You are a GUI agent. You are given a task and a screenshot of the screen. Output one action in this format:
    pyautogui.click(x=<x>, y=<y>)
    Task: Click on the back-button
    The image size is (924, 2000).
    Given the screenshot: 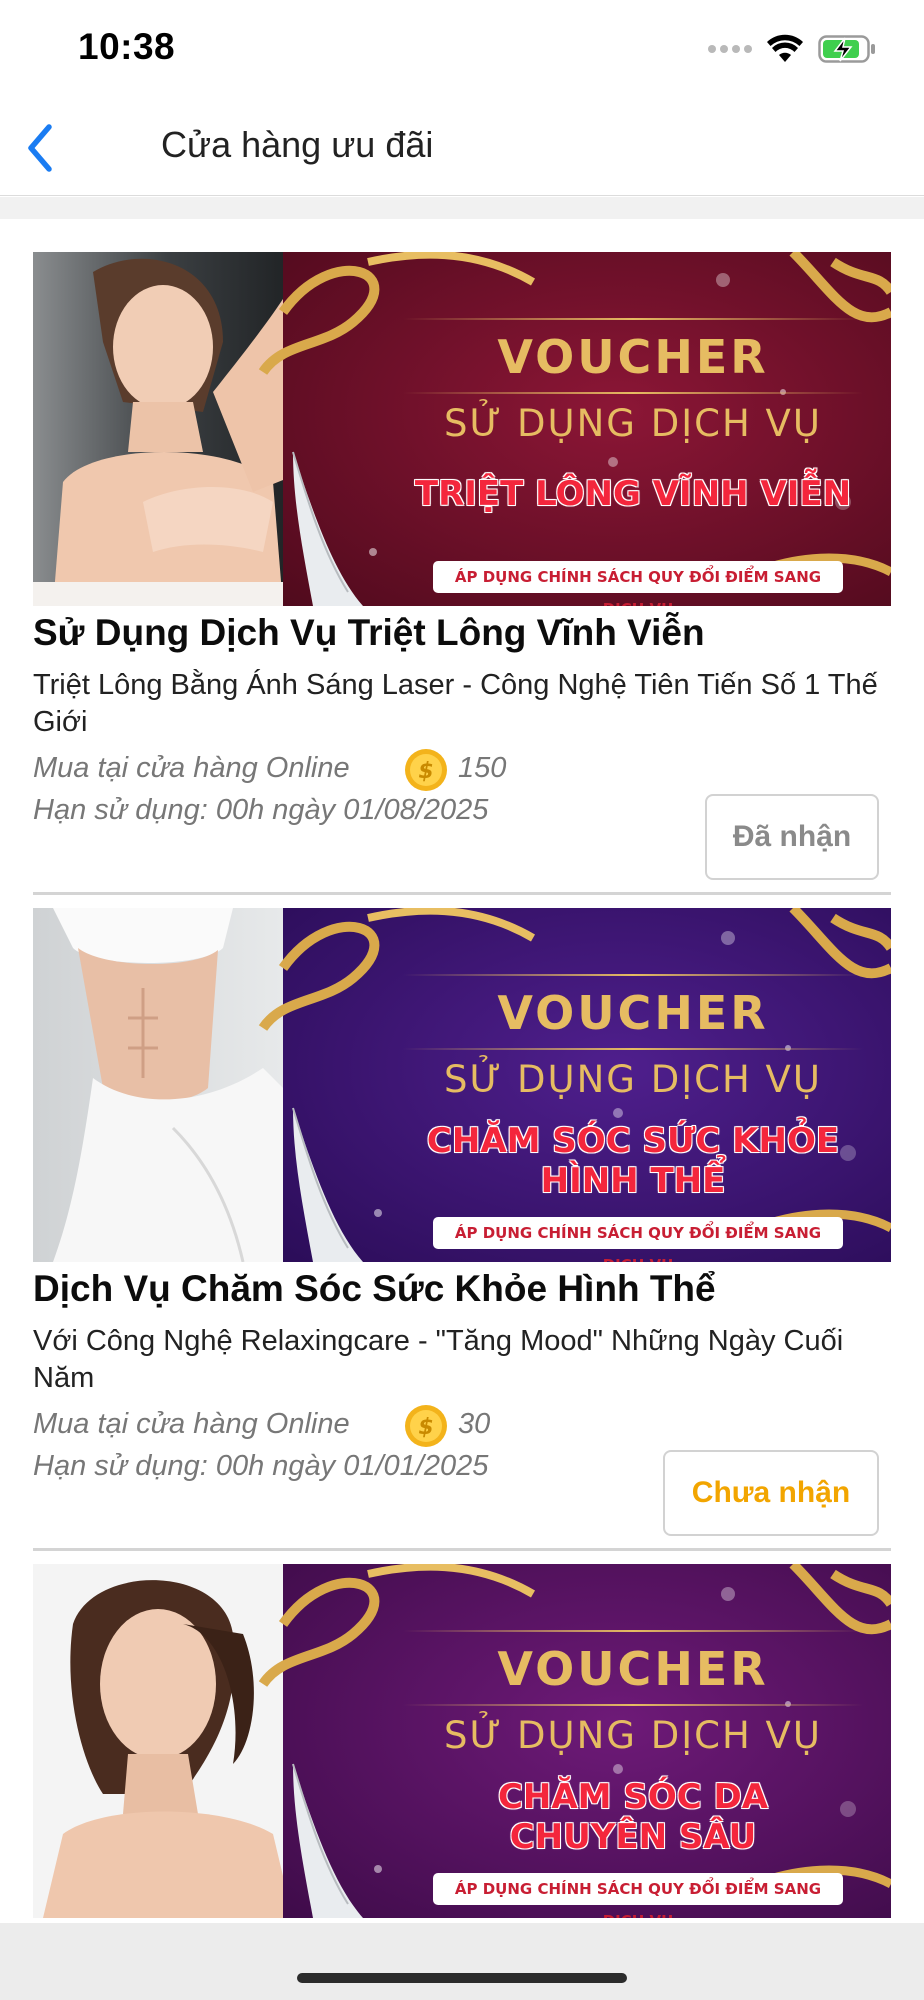 What is the action you would take?
    pyautogui.click(x=40, y=148)
    